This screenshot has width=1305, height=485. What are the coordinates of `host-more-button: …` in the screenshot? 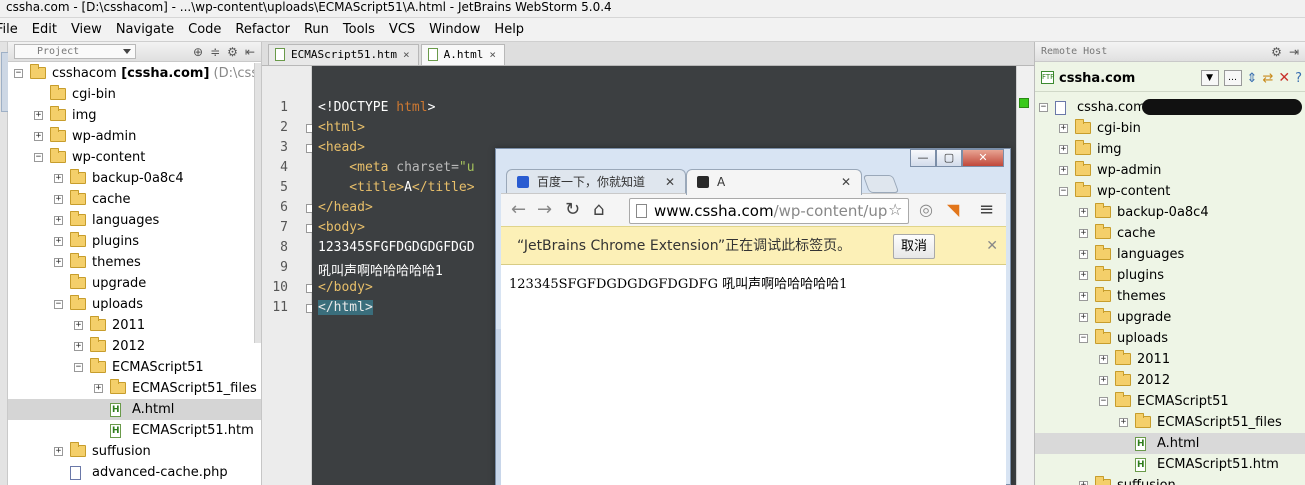 It's located at (1232, 78).